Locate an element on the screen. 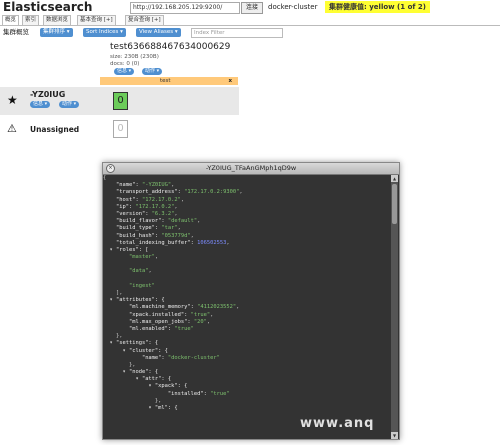  json-token: ▾ "roles": [ is located at coordinates (126, 249).